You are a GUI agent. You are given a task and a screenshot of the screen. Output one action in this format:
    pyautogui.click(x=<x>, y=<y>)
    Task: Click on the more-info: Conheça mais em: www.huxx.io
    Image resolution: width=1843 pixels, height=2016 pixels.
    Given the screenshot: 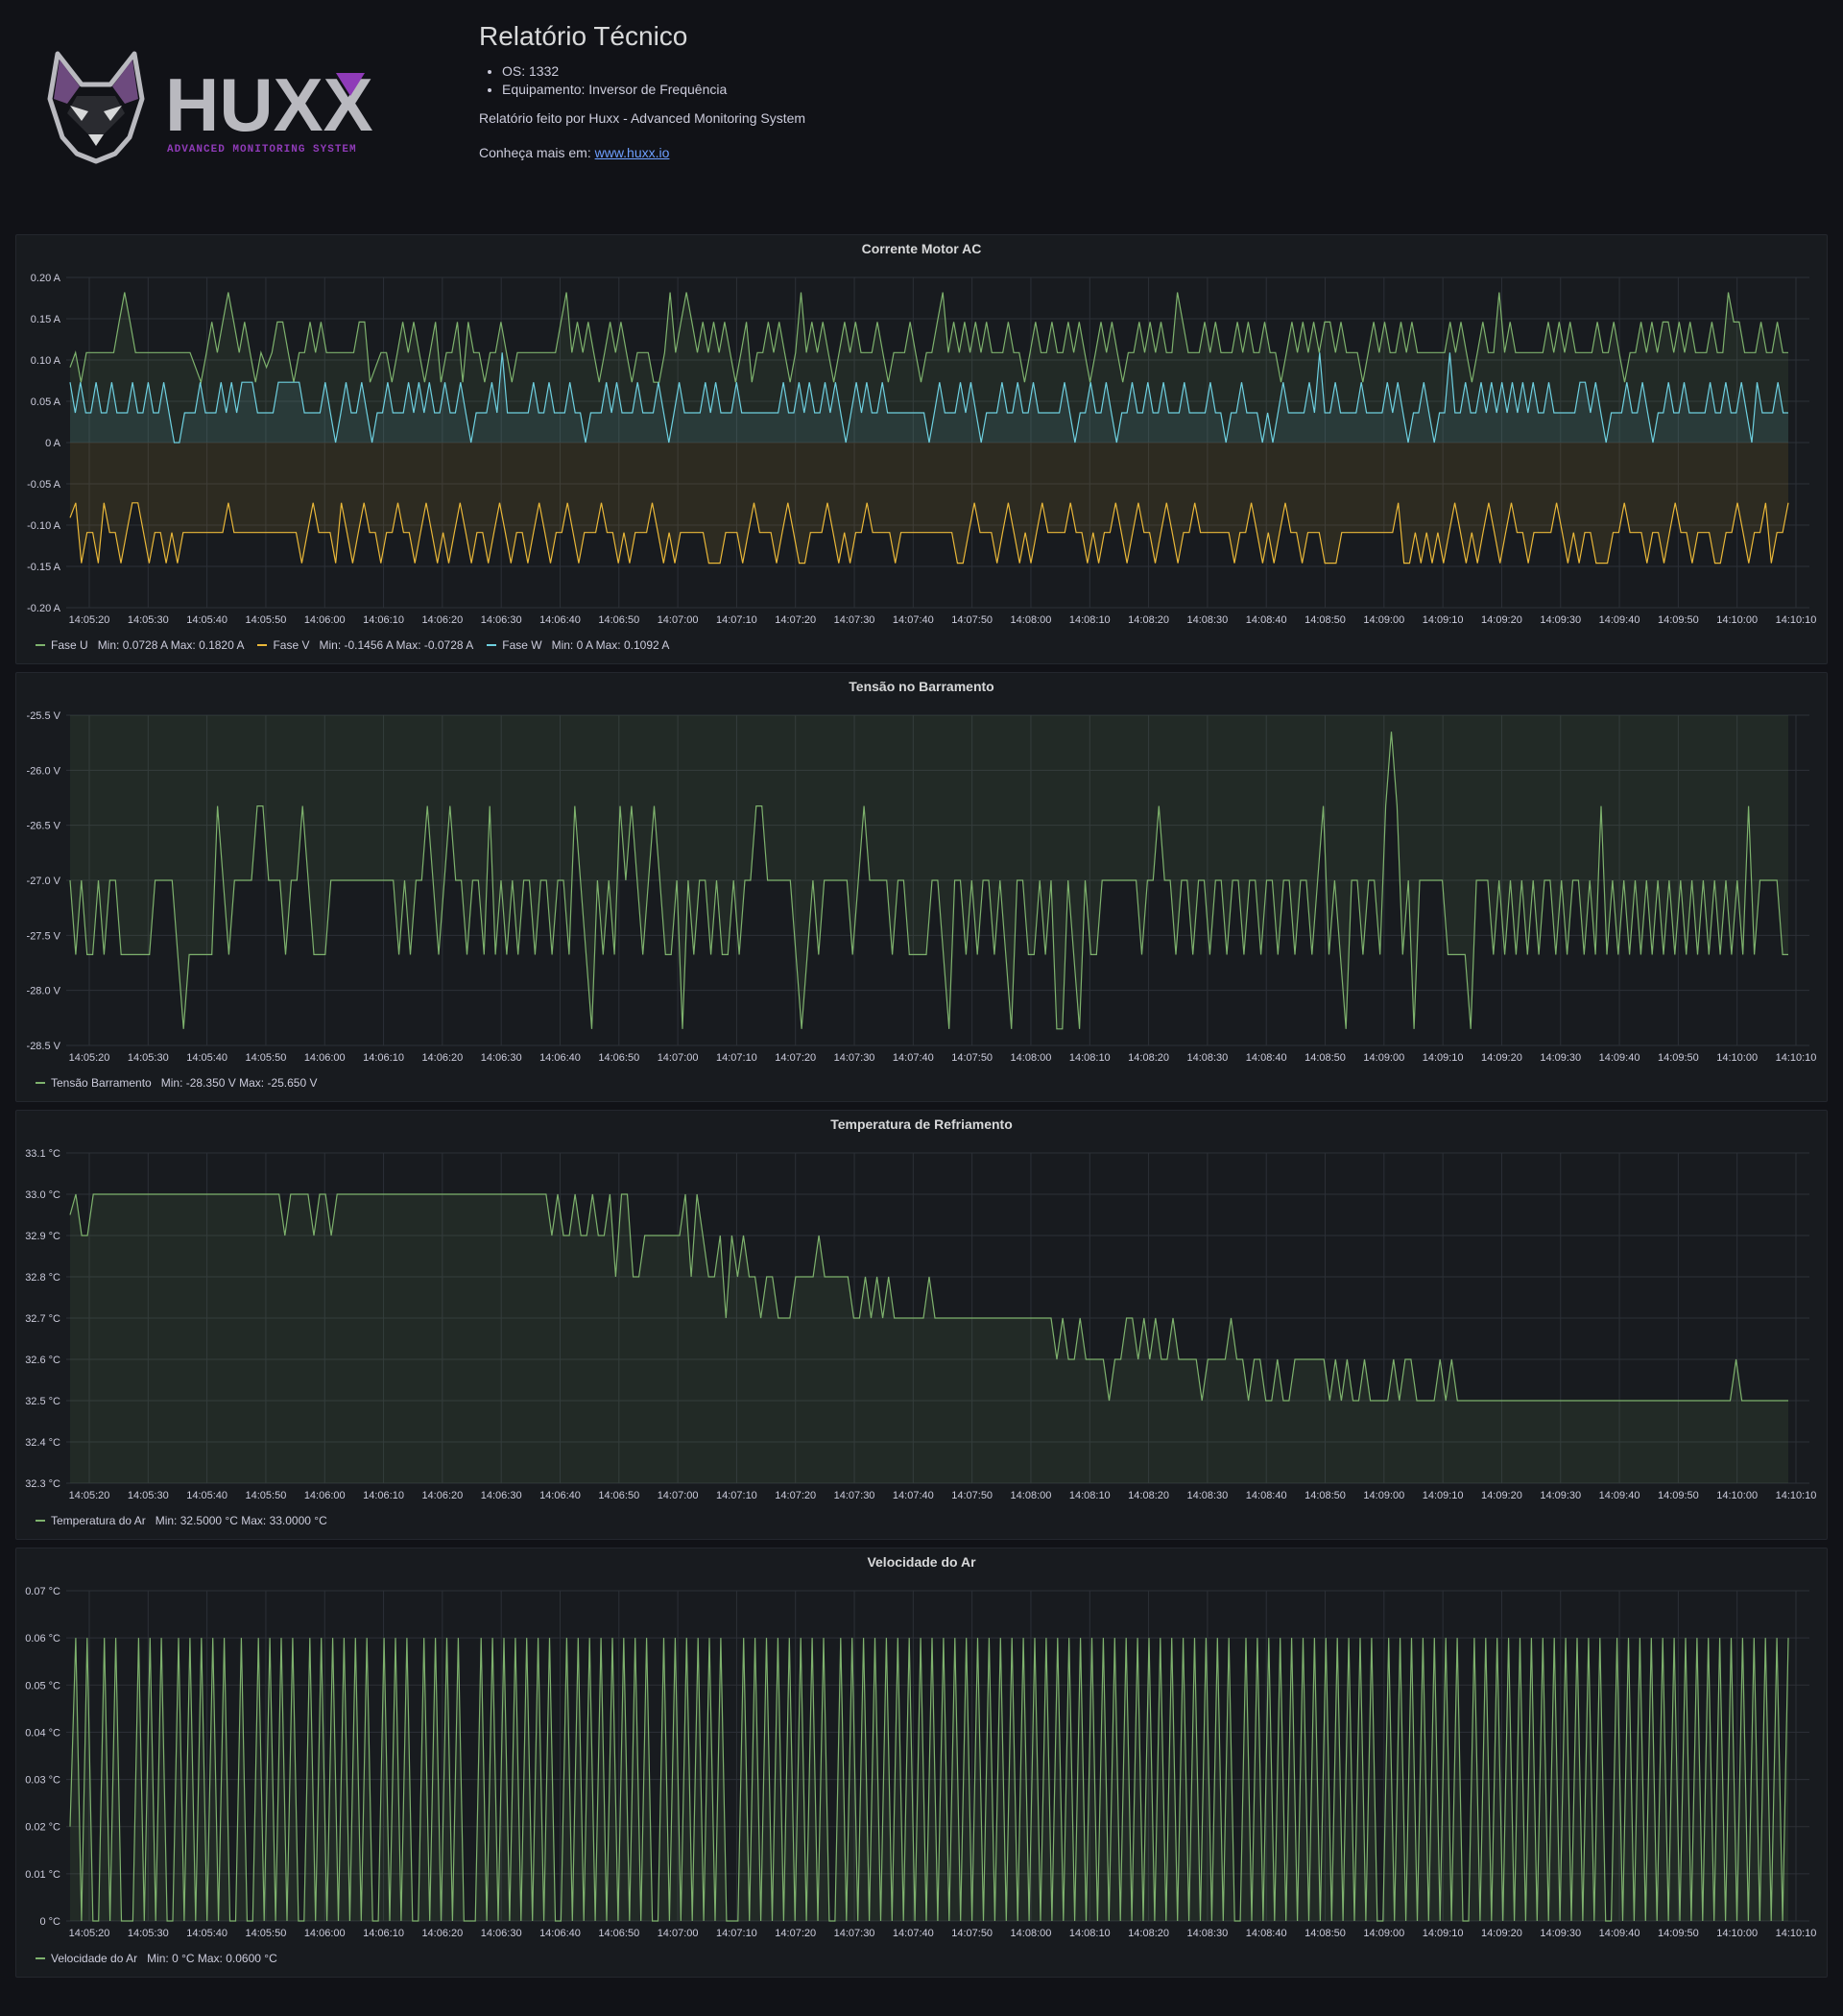 What is the action you would take?
    pyautogui.click(x=911, y=152)
    